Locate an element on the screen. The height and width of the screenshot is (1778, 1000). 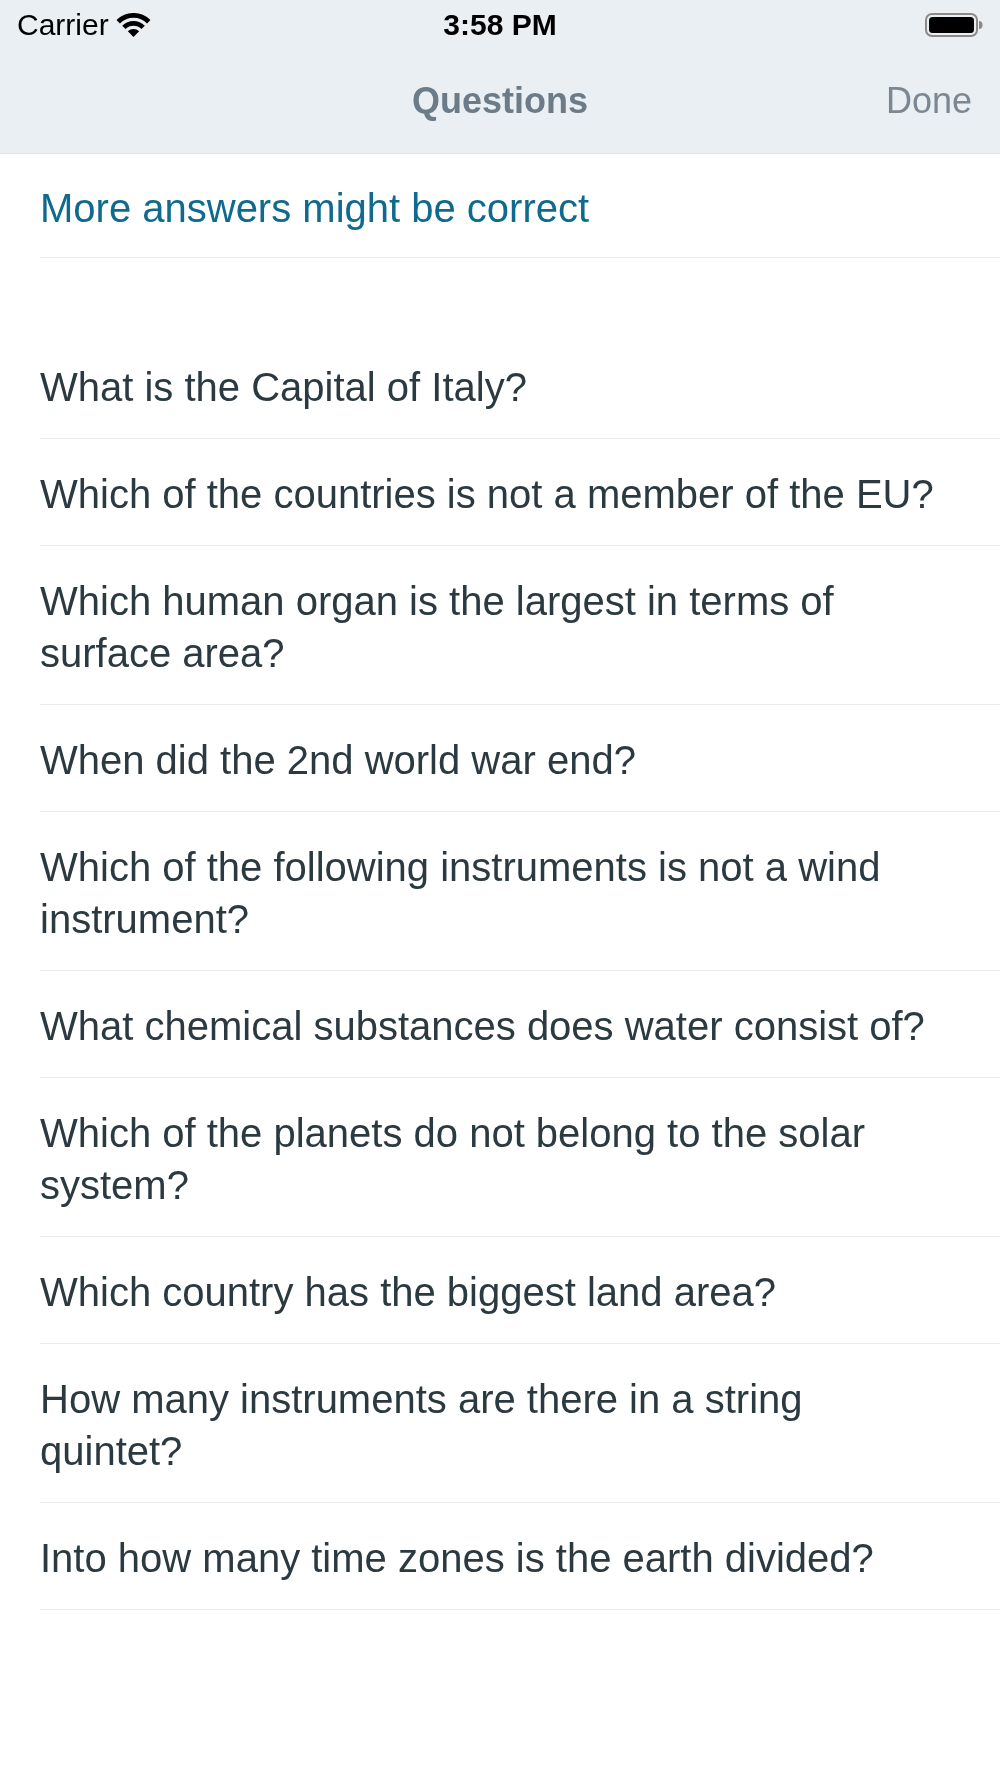
question-row: Which of the following instruments is not a wind instrument? is located at coordinates (520, 891).